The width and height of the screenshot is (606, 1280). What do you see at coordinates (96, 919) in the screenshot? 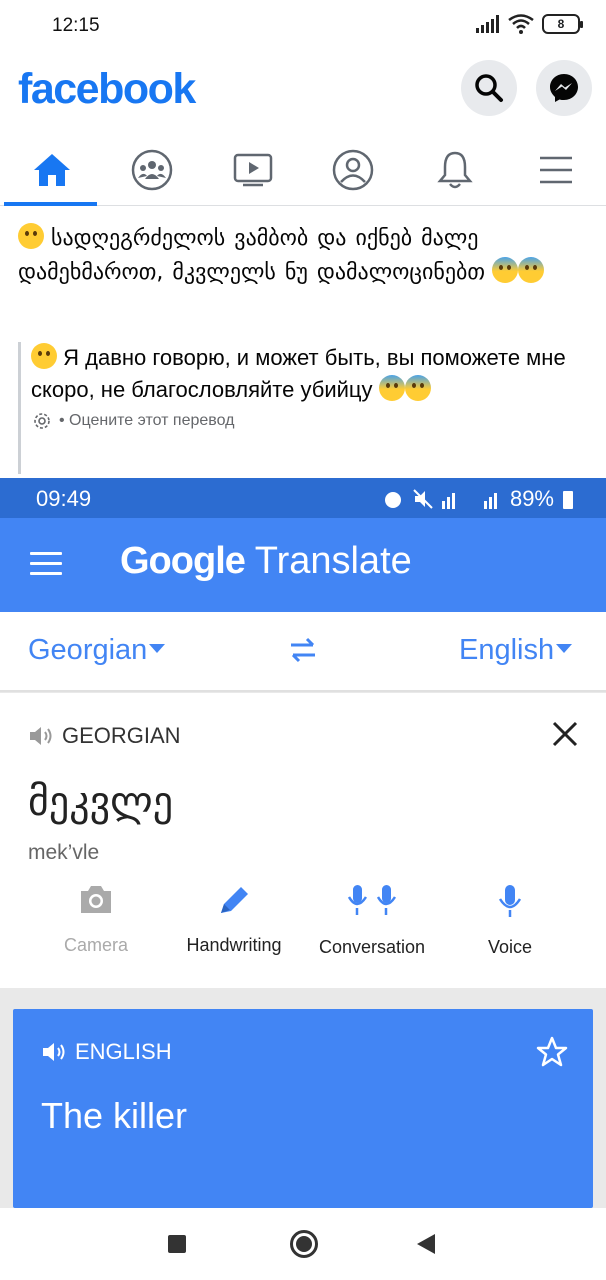
I see `camera-button: Camera` at bounding box center [96, 919].